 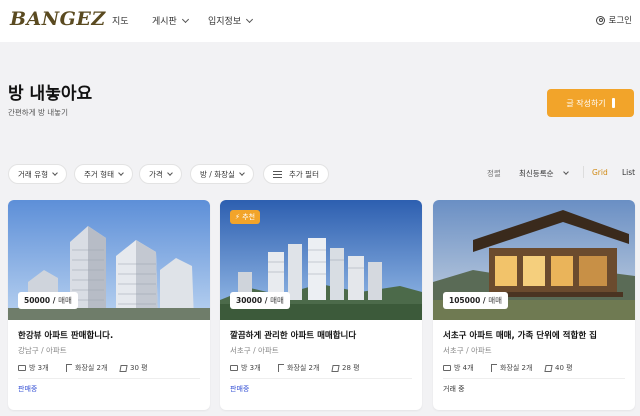 I want to click on filter-more-label: 추가 필터, so click(x=304, y=174).